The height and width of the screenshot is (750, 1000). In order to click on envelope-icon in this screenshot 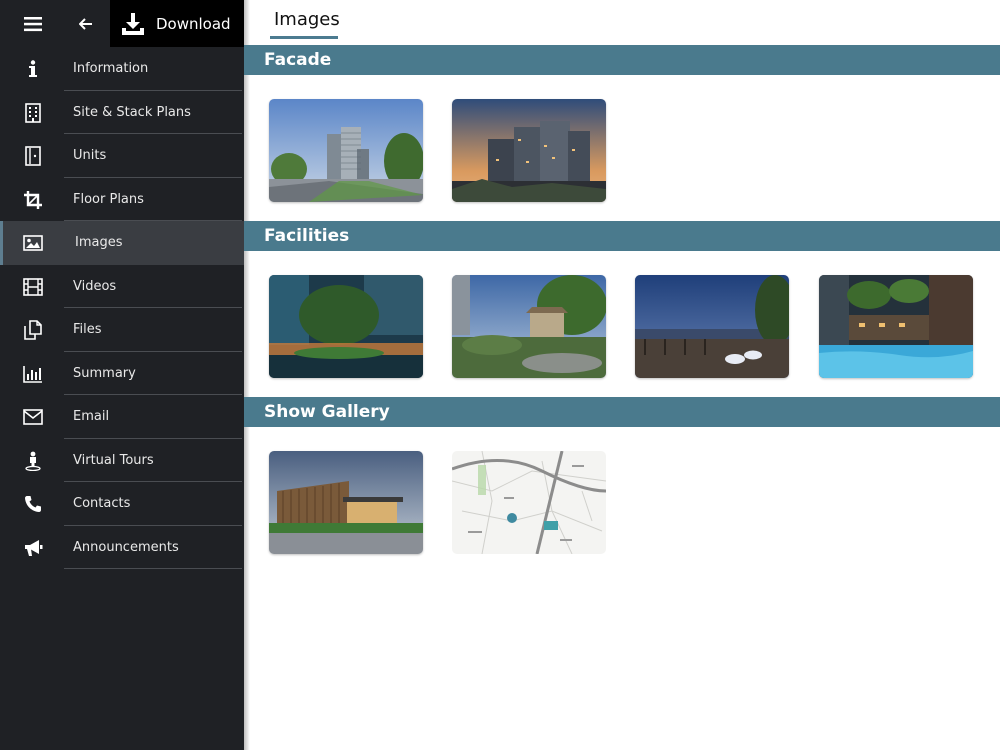, I will do `click(33, 417)`.